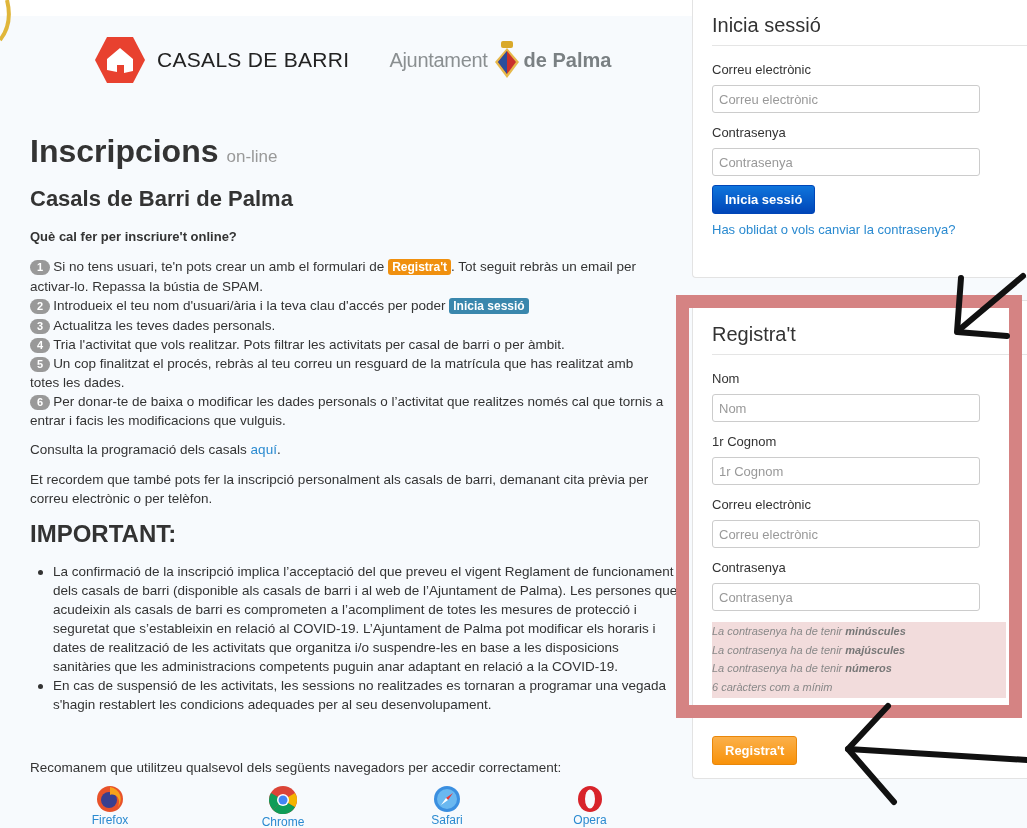 The image size is (1027, 828). Describe the element at coordinates (296, 768) in the screenshot. I see `browser-prompt: Recomanem que utilitzeu qualsevol dels següents navegadors per accedir correctament:` at that location.